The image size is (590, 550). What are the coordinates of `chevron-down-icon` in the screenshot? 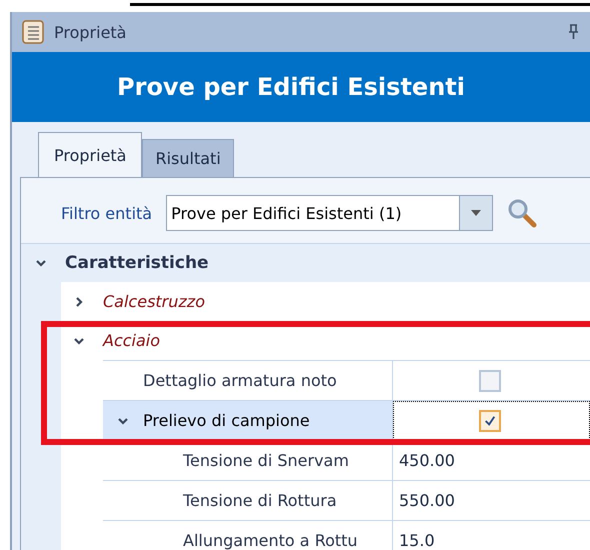 It's located at (41, 263).